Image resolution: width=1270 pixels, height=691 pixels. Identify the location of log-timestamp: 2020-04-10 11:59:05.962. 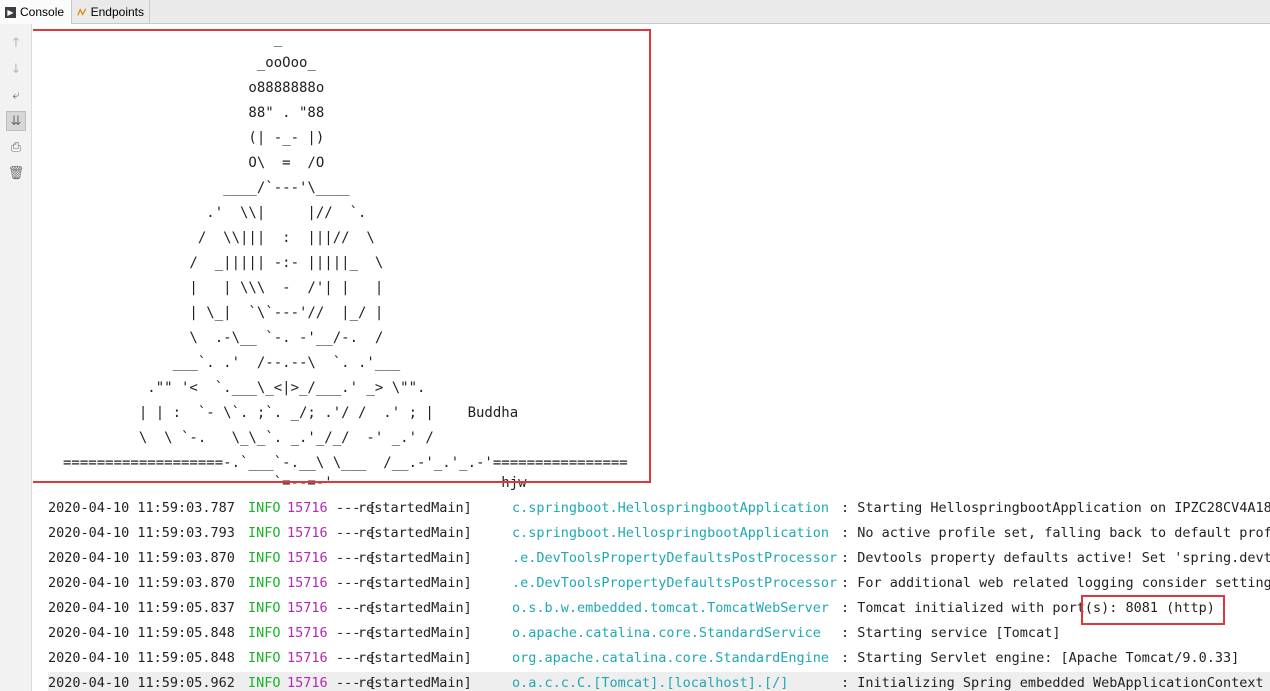
(141, 683).